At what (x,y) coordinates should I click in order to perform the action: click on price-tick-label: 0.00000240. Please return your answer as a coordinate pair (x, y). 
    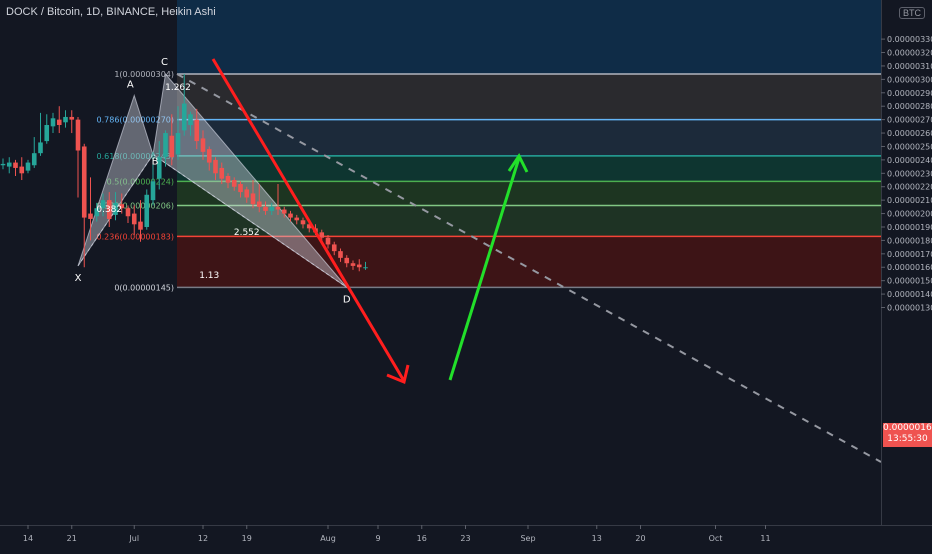
    Looking at the image, I should click on (909, 160).